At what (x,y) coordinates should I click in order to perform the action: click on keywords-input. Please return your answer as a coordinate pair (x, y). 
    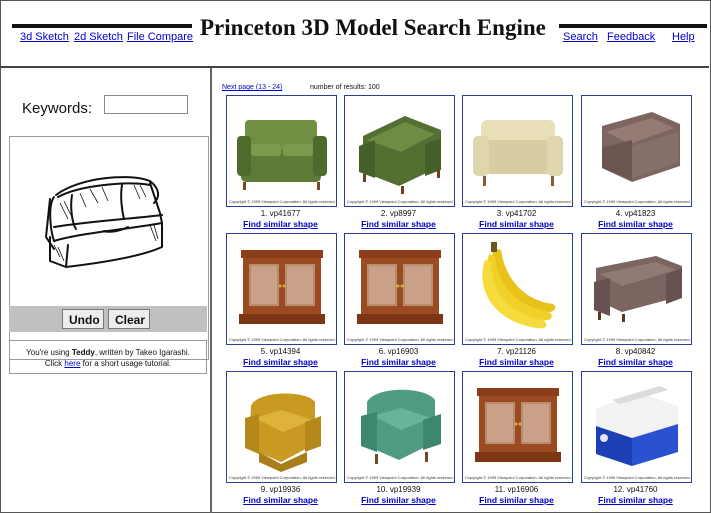
    Looking at the image, I should click on (146, 104).